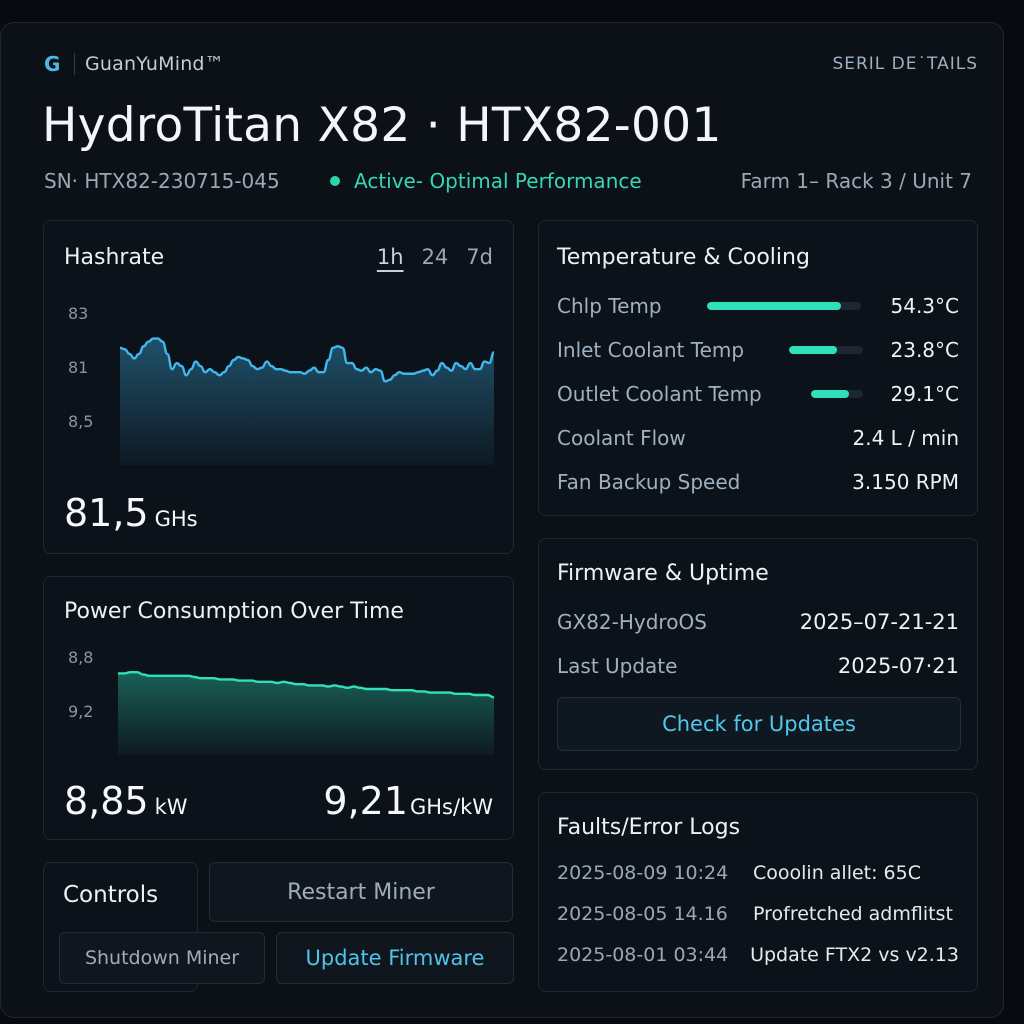 This screenshot has width=1024, height=1024. Describe the element at coordinates (162, 181) in the screenshot. I see `serial-number: SN· HTX82-230715-045` at that location.